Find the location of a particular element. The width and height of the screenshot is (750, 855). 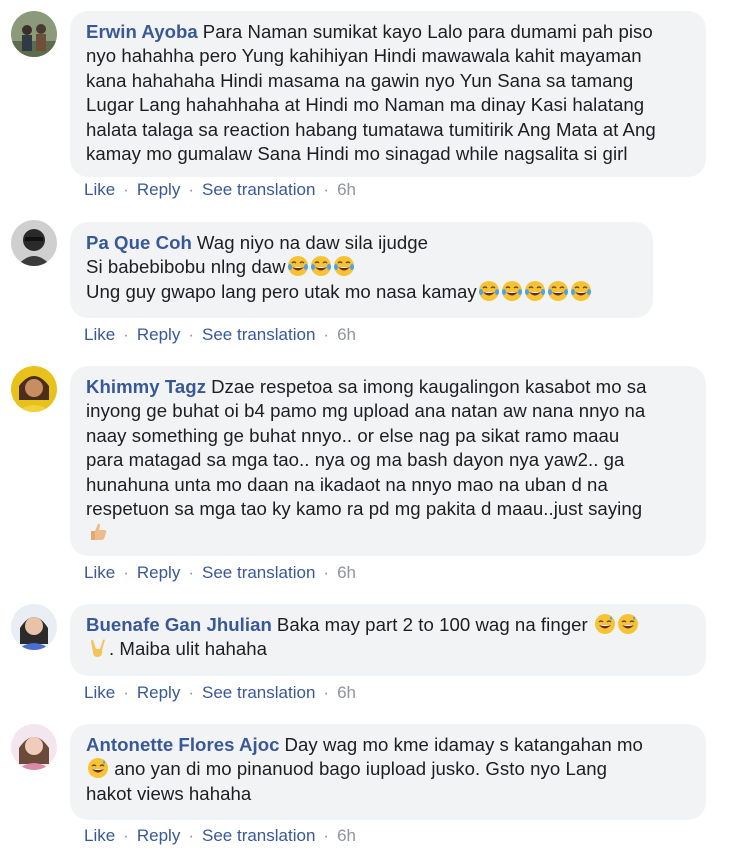

author-name: Buenafe Gan Jhulian is located at coordinates (179, 624).